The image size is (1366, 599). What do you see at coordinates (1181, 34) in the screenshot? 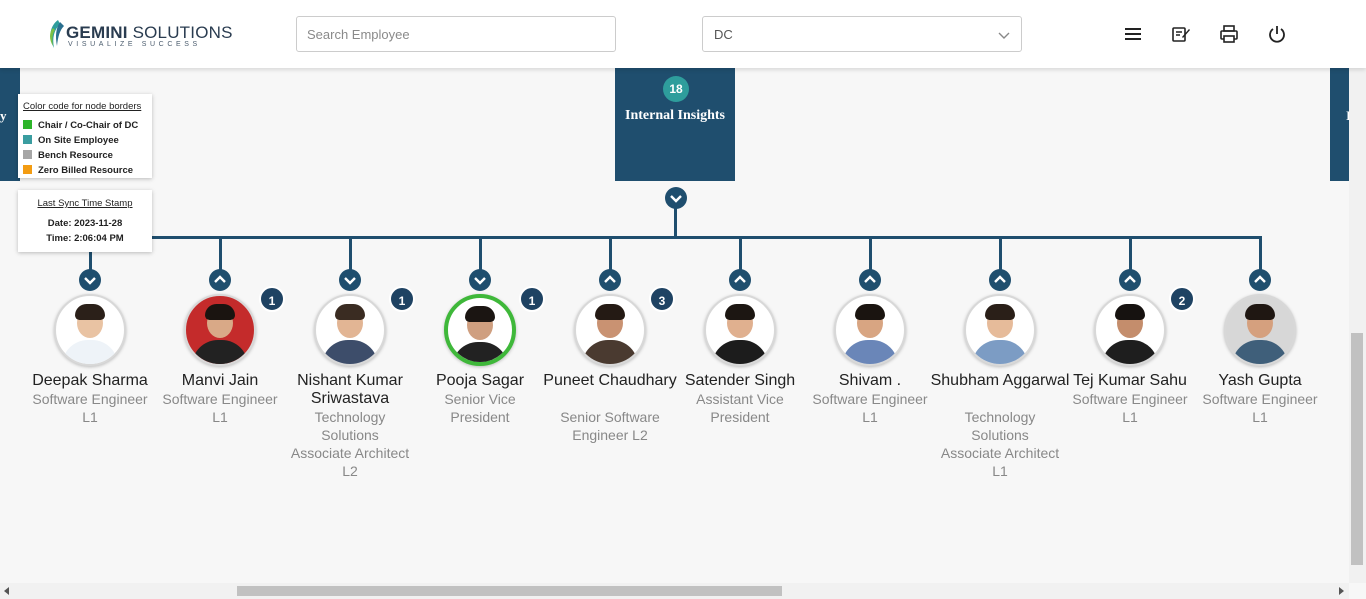
I see `edit-note-icon` at bounding box center [1181, 34].